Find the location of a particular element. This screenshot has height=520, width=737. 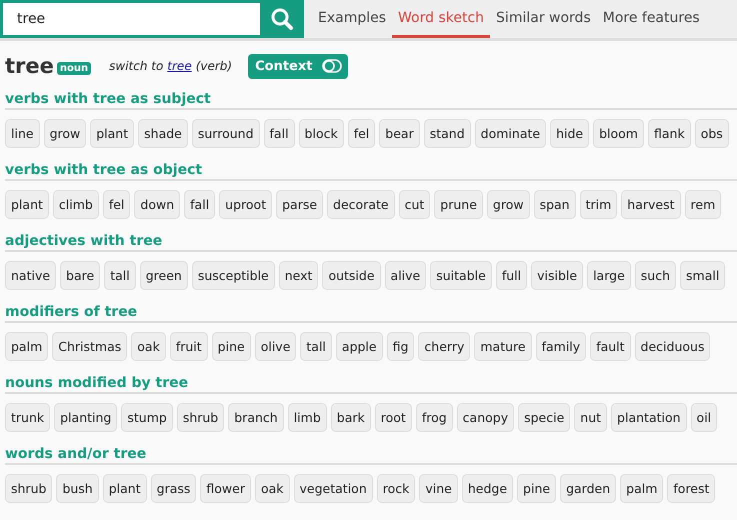

collocation-chip: outside is located at coordinates (351, 275).